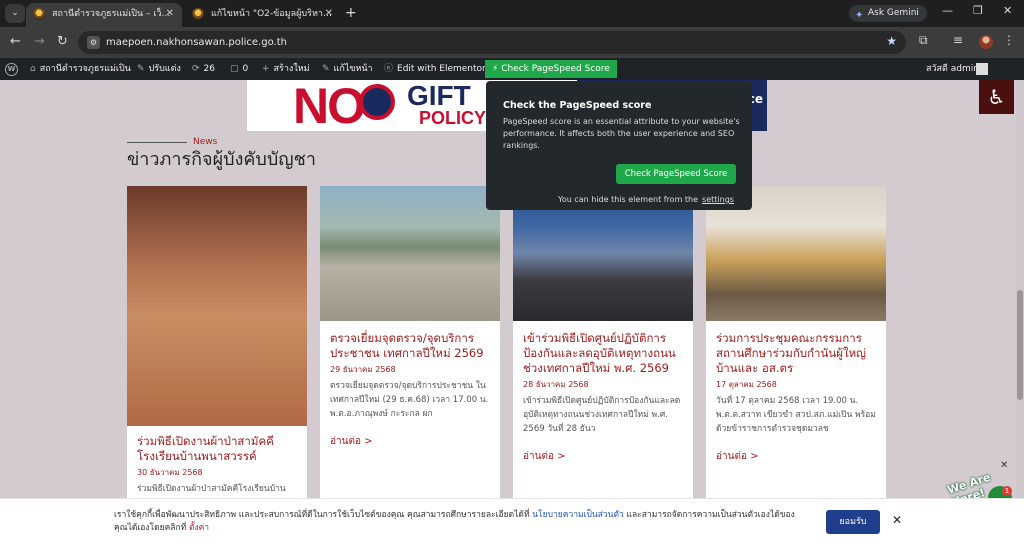  What do you see at coordinates (577, 105) in the screenshot?
I see `pagespeed-popup-title: Check the PageSpeed score` at bounding box center [577, 105].